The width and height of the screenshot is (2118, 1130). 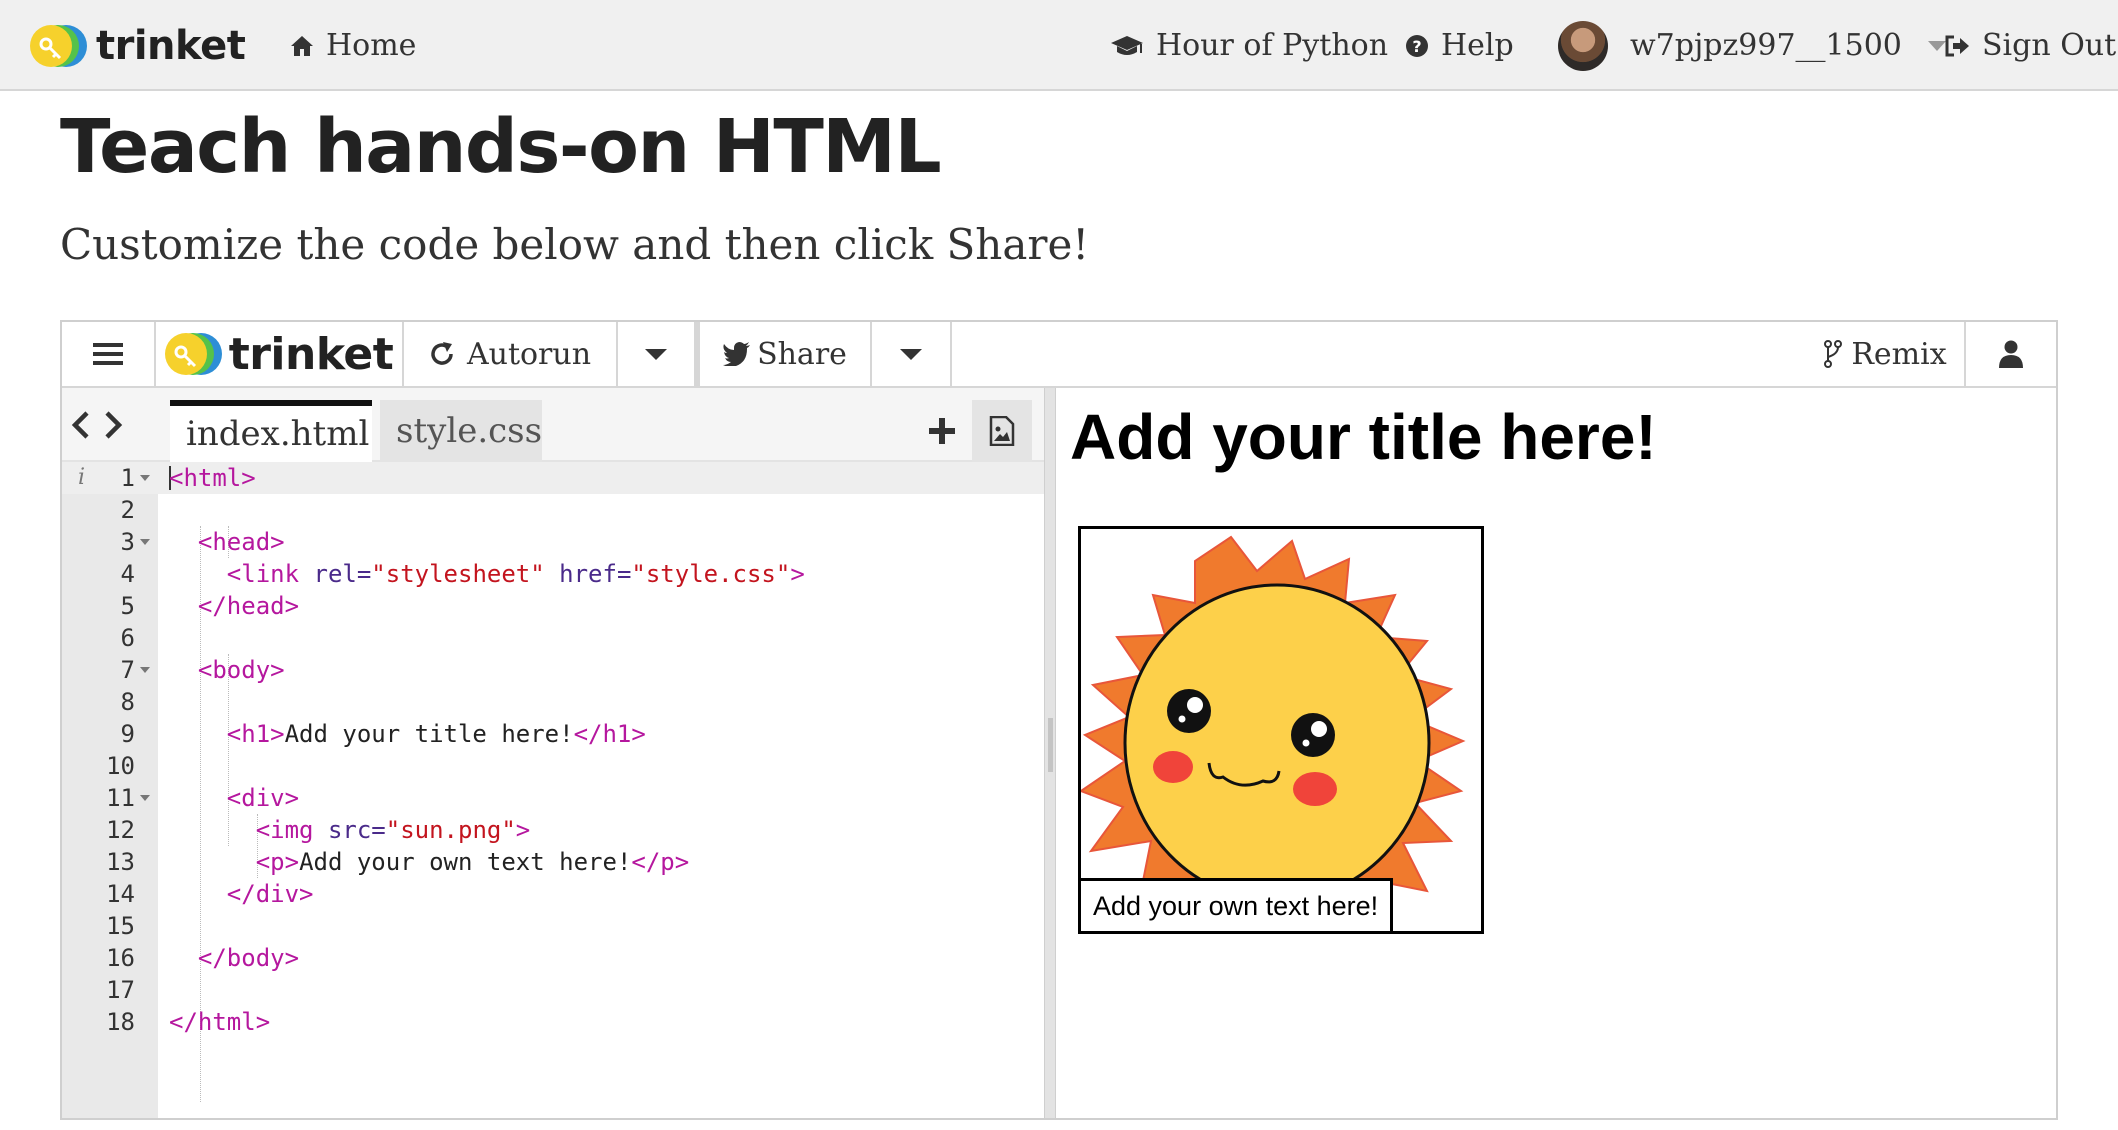 What do you see at coordinates (120, 926) in the screenshot?
I see `line-number: 15` at bounding box center [120, 926].